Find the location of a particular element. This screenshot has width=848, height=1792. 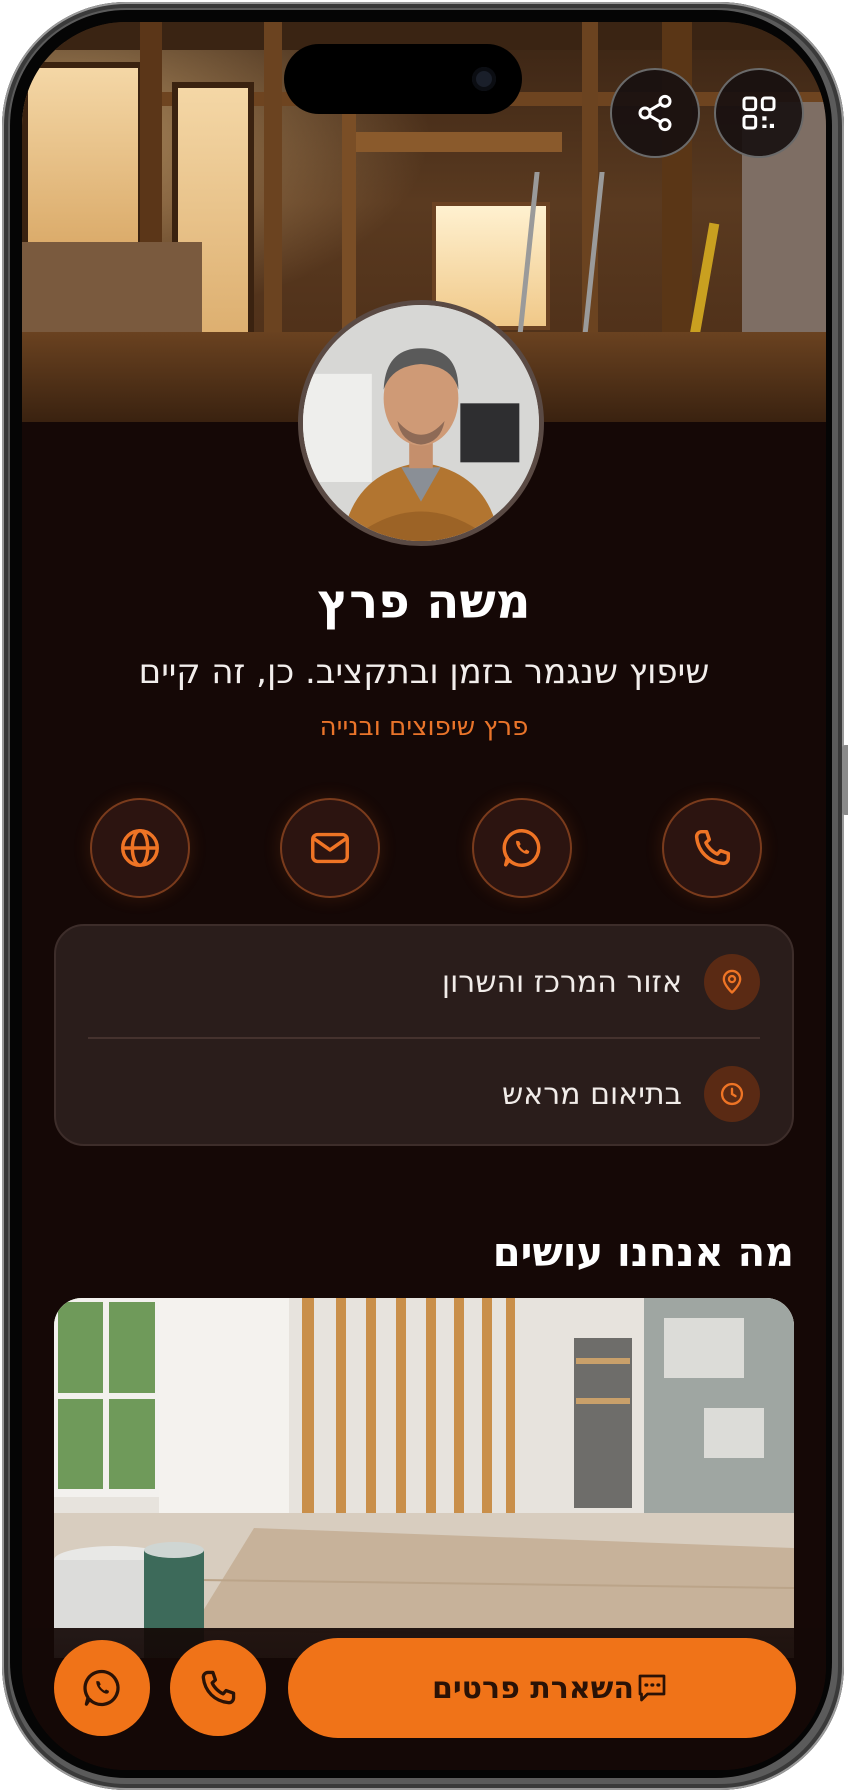

profile-name: משה פרץ is located at coordinates (424, 602).